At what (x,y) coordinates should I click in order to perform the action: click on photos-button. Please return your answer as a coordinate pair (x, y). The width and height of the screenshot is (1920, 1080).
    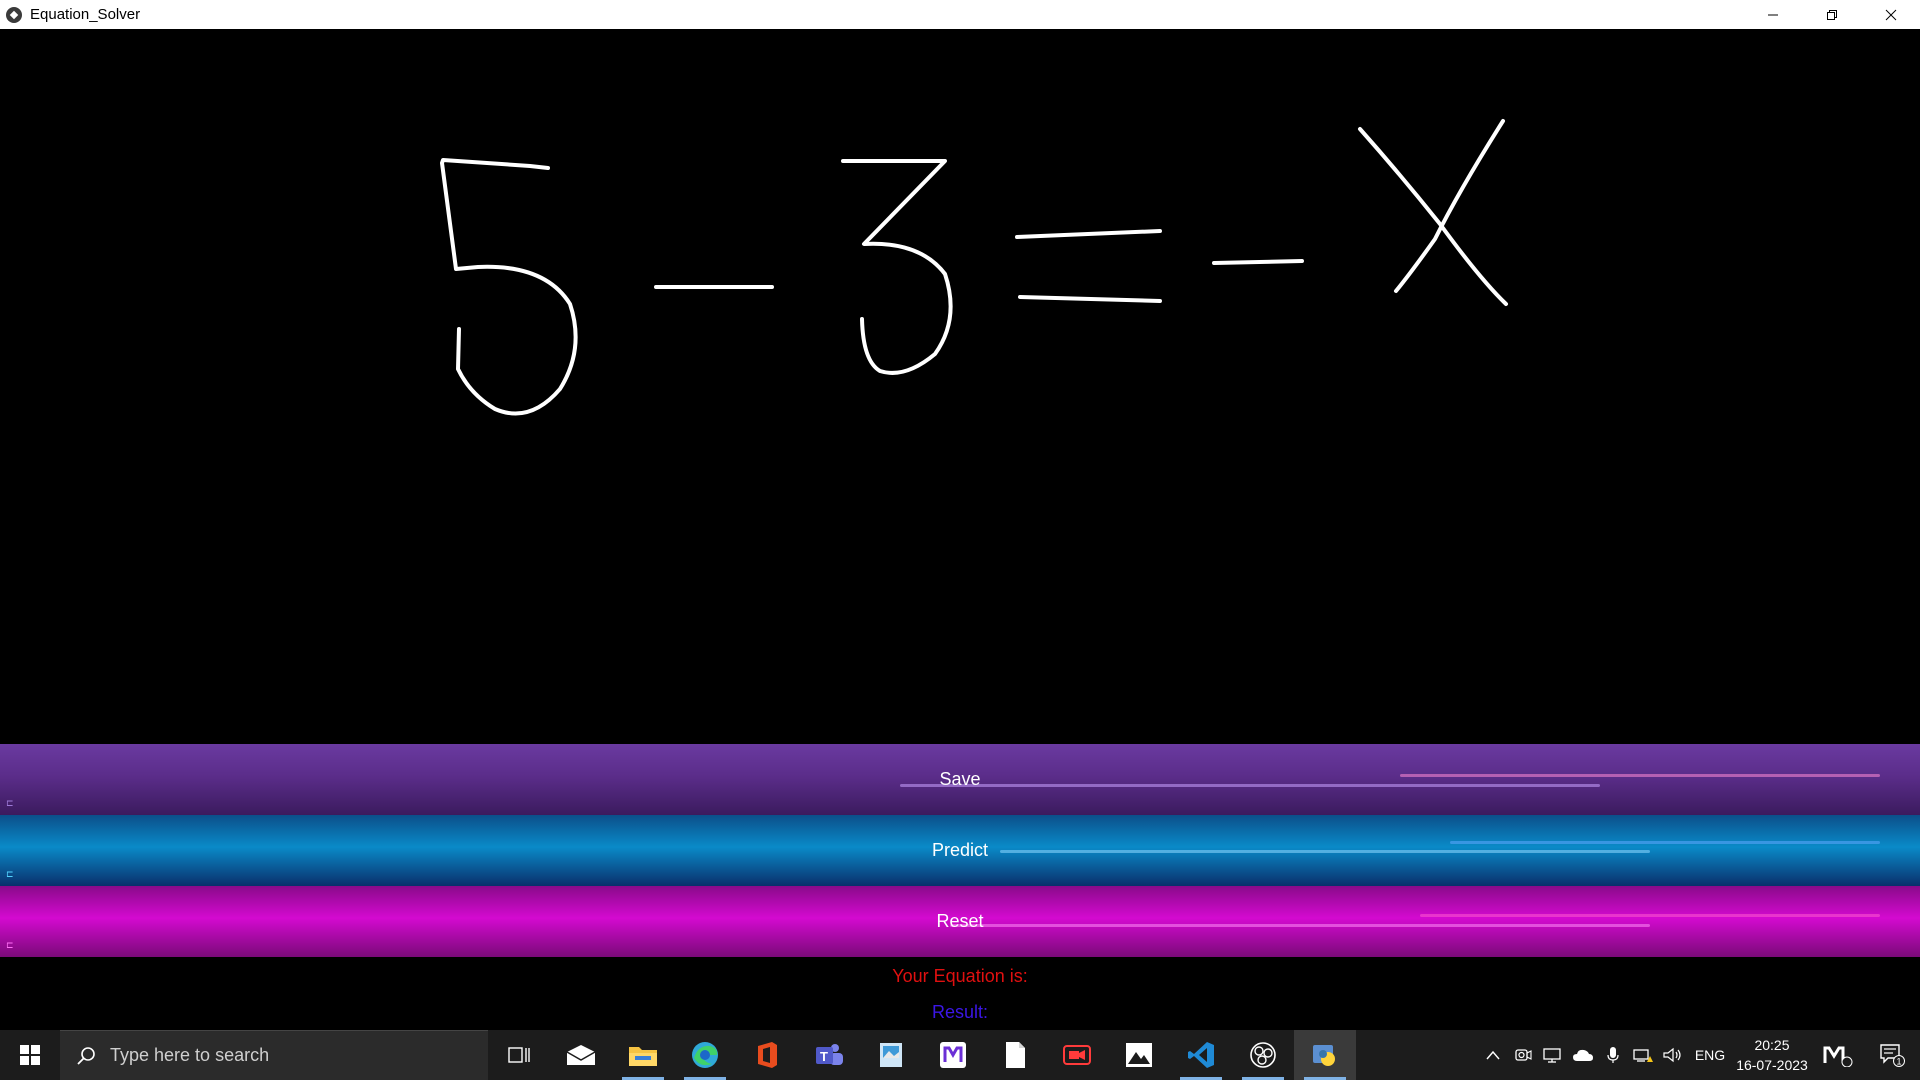
    Looking at the image, I should click on (1139, 1055).